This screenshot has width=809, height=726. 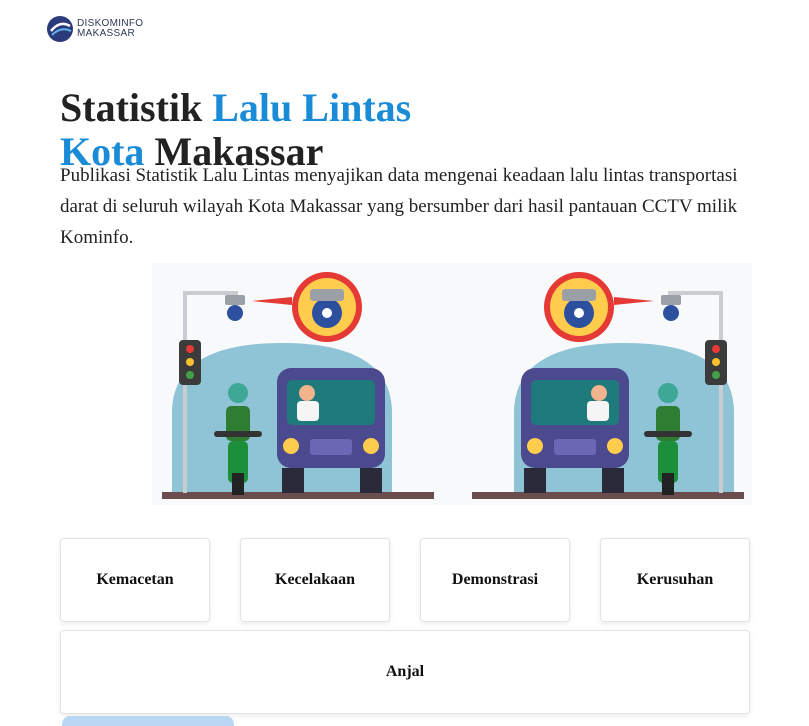 I want to click on brand-logo: DISKOMINFO MAKASSAR, so click(x=94, y=29).